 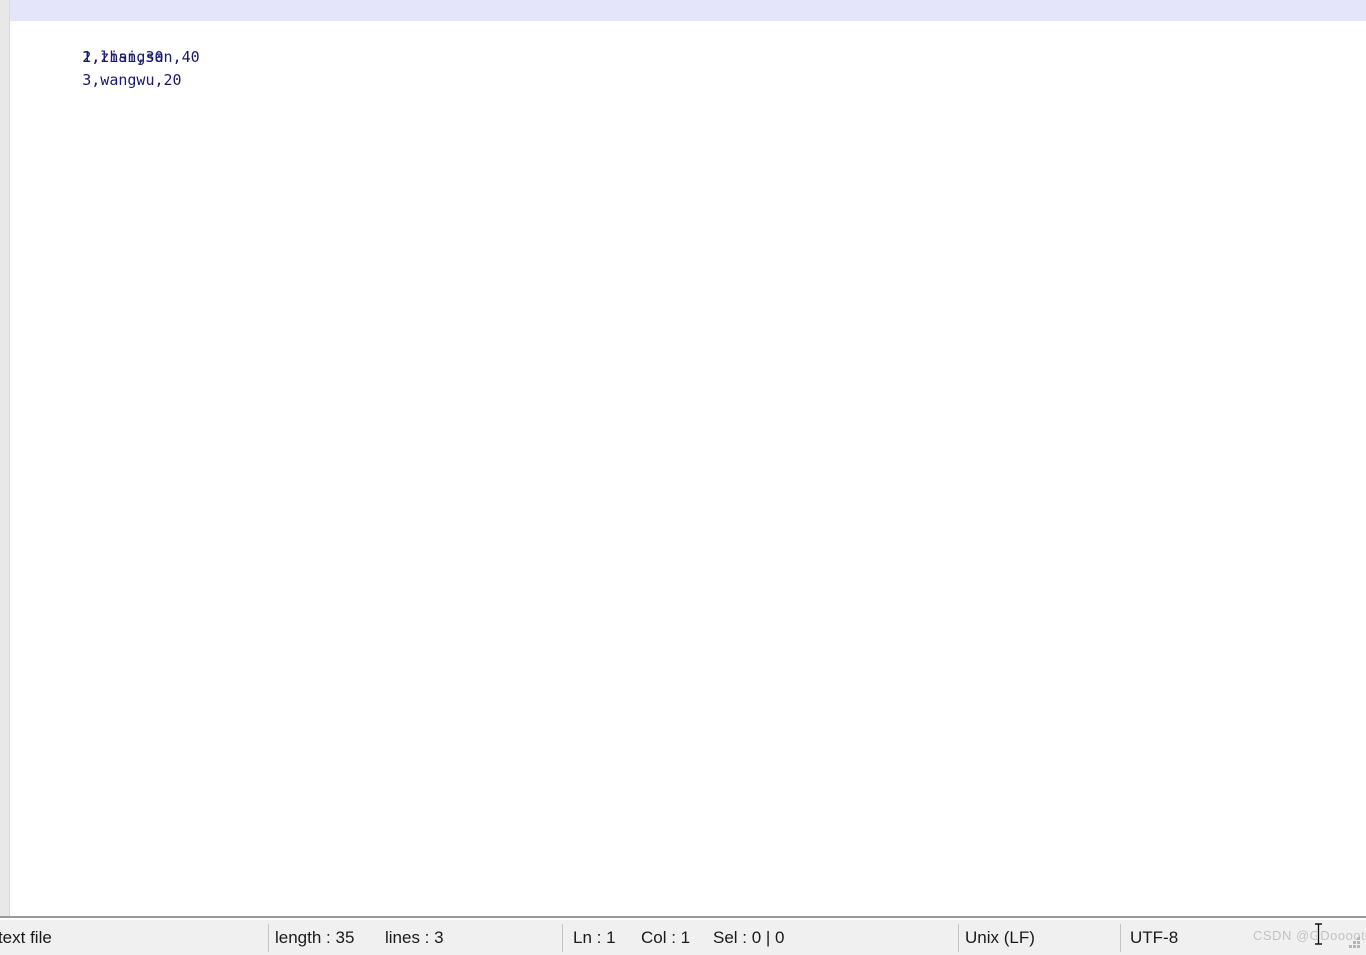 What do you see at coordinates (414, 937) in the screenshot?
I see `status-lines: lines : 3` at bounding box center [414, 937].